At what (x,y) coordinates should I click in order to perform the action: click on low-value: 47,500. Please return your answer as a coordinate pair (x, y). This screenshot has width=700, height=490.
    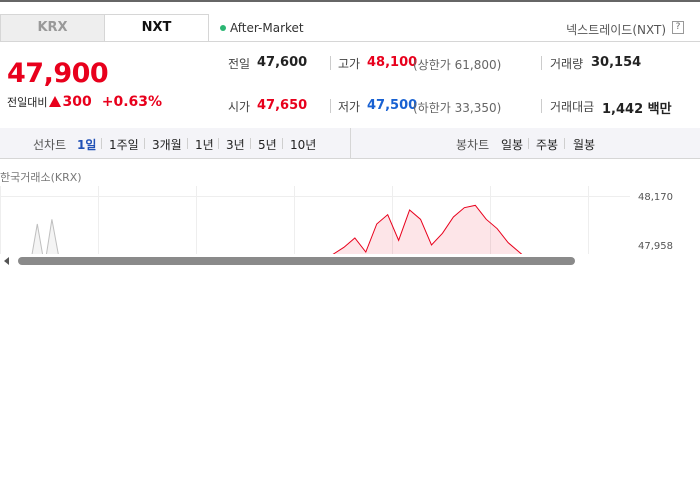
    Looking at the image, I should click on (392, 105).